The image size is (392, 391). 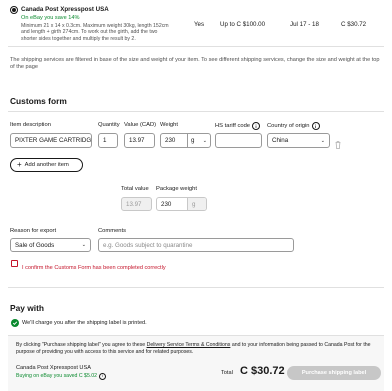 I want to click on weight-label: Weight, so click(x=169, y=125).